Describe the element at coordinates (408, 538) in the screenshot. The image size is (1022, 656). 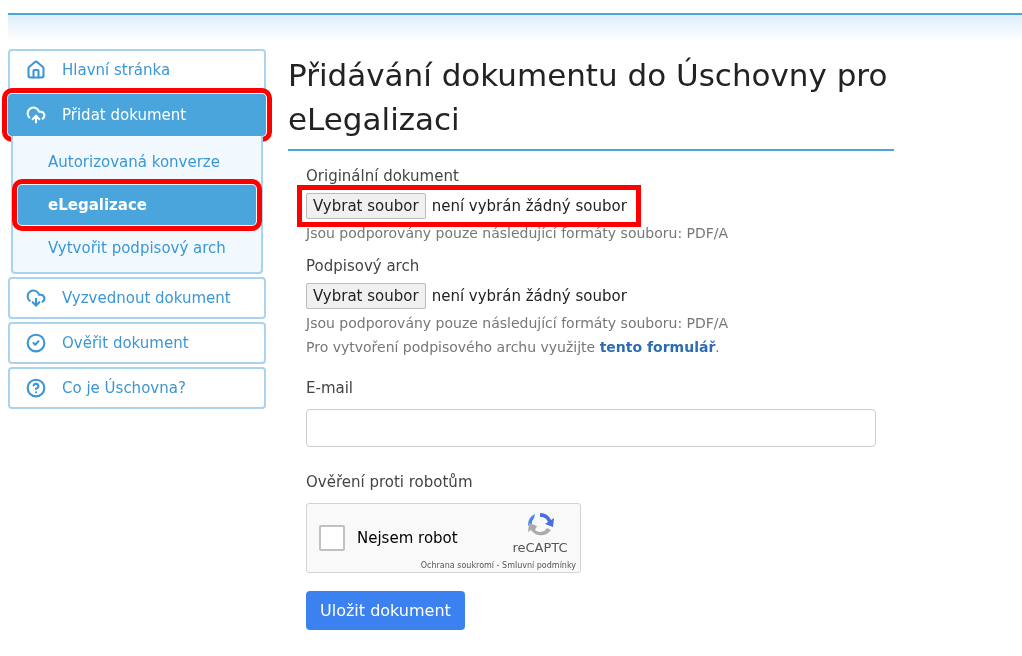
I see `captcha-label: Nejsem robot` at that location.